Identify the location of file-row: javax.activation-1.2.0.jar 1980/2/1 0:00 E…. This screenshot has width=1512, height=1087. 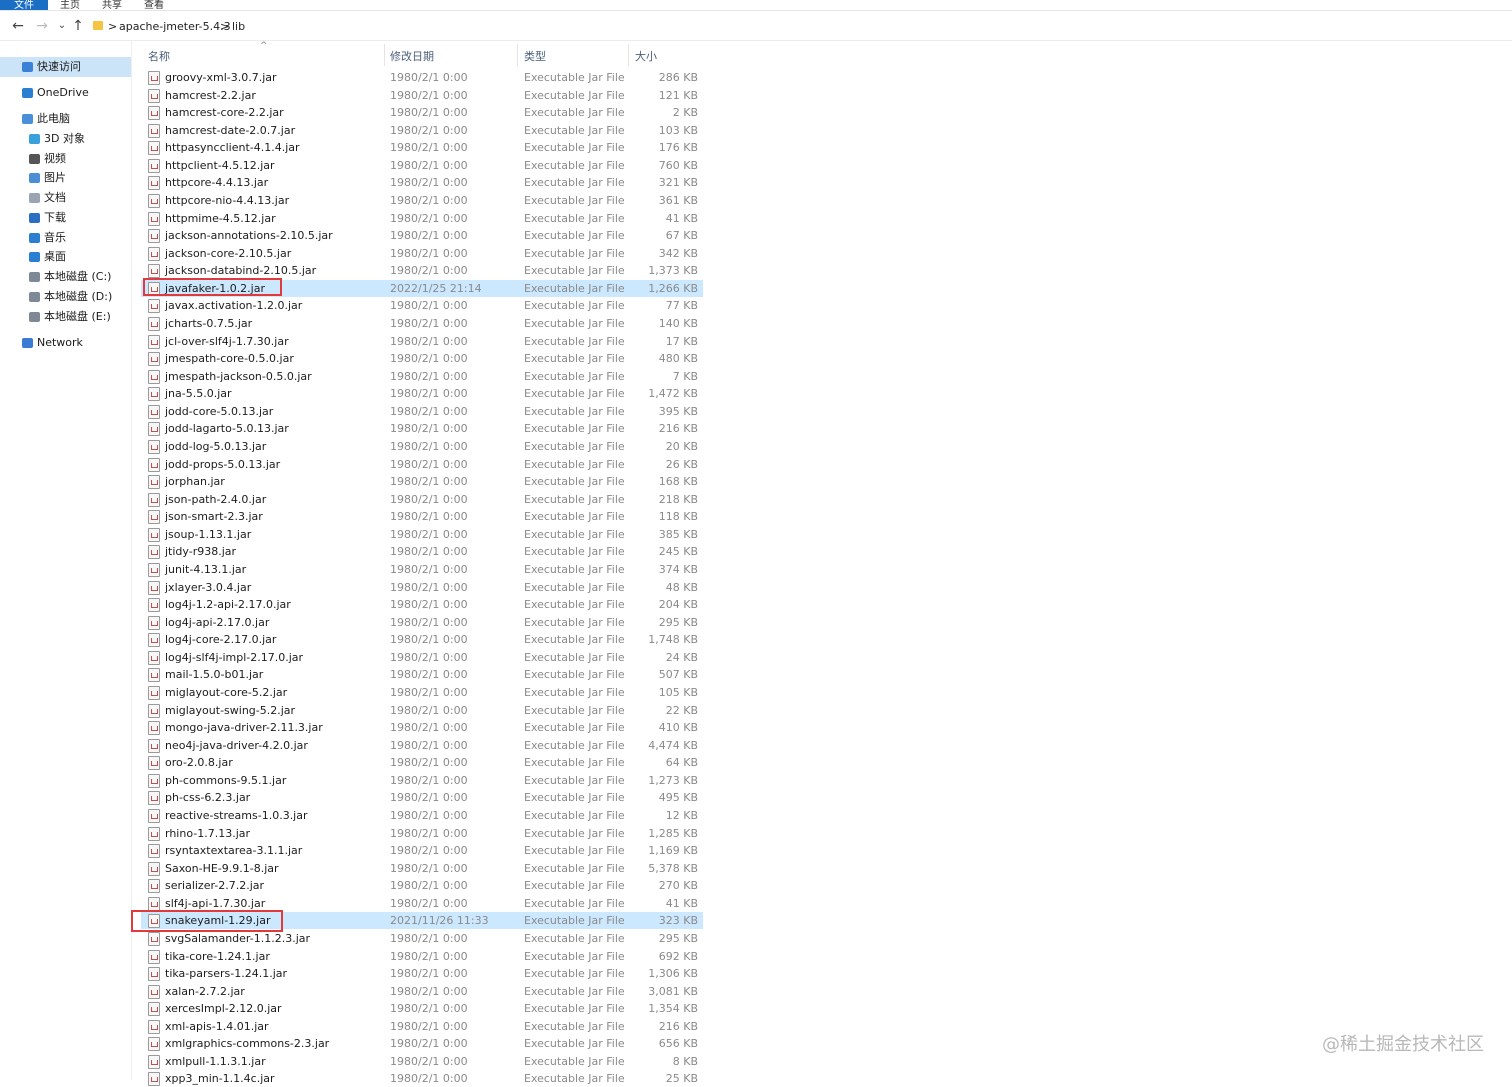
(422, 305).